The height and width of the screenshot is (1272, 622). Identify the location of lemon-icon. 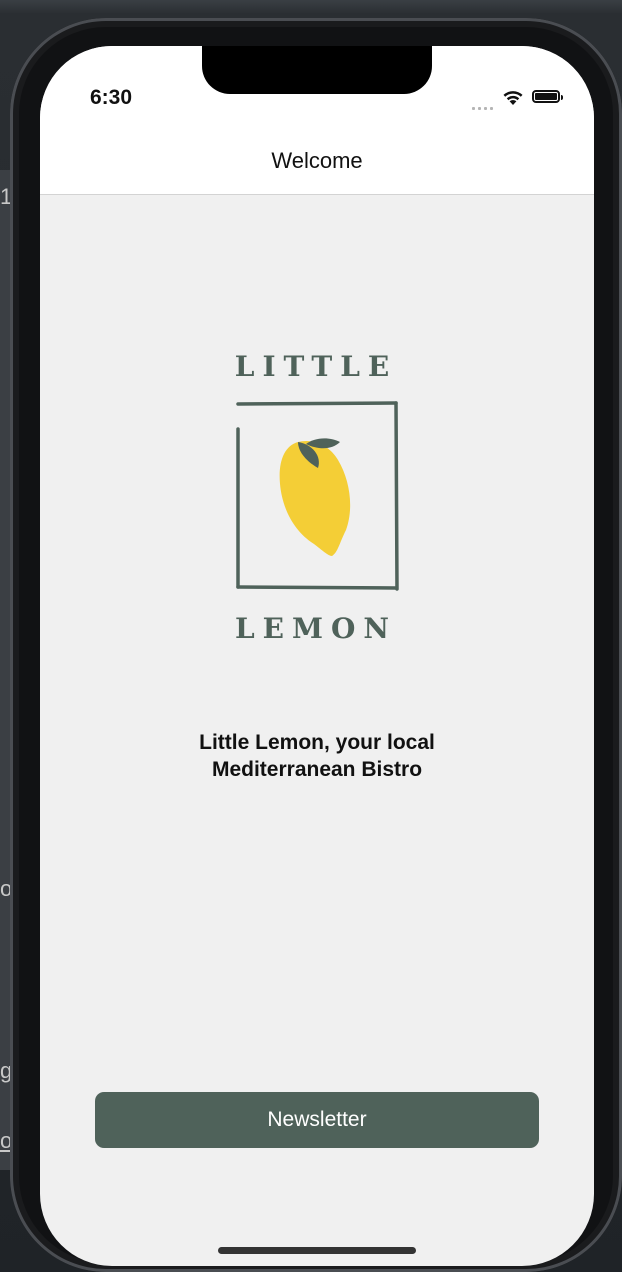
(315, 497).